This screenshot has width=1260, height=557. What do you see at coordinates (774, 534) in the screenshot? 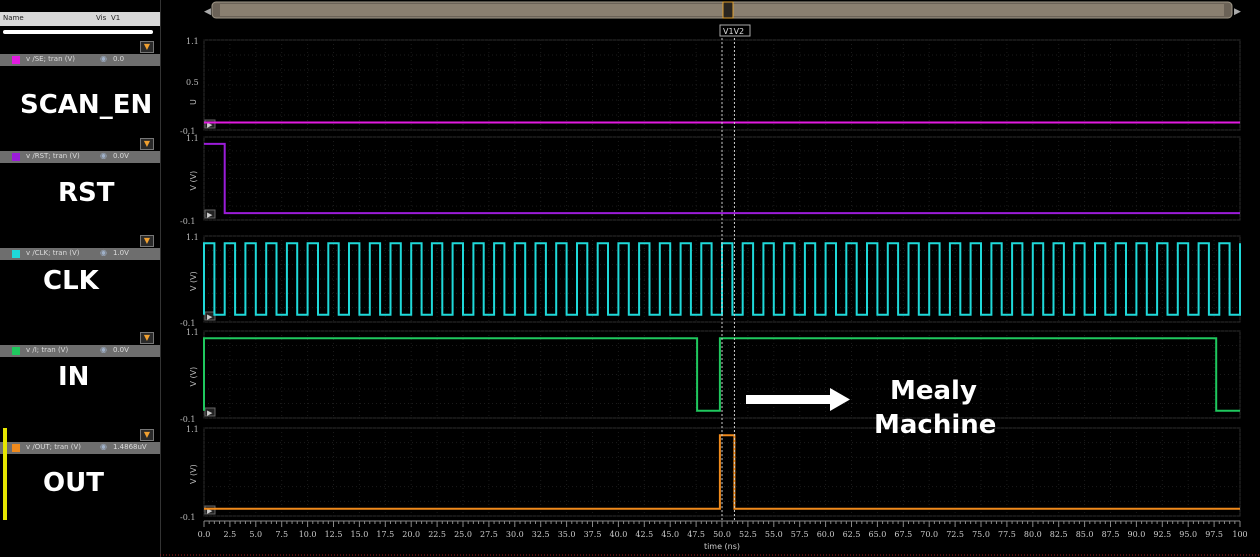
I see `x-tick-label: 55.0` at bounding box center [774, 534].